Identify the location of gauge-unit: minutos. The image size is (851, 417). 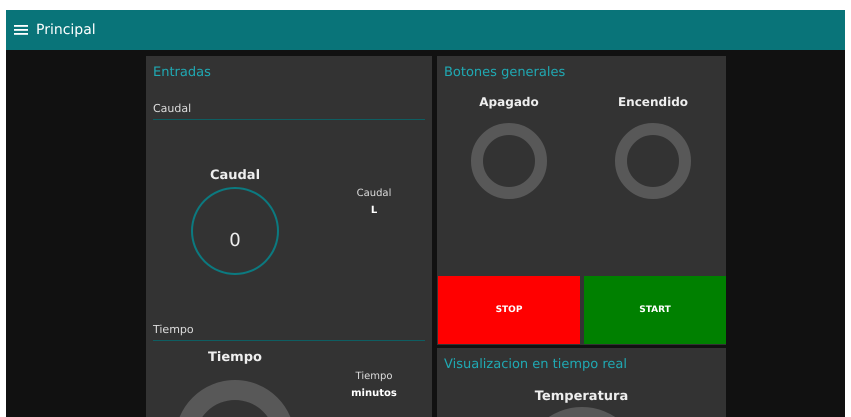
(374, 394).